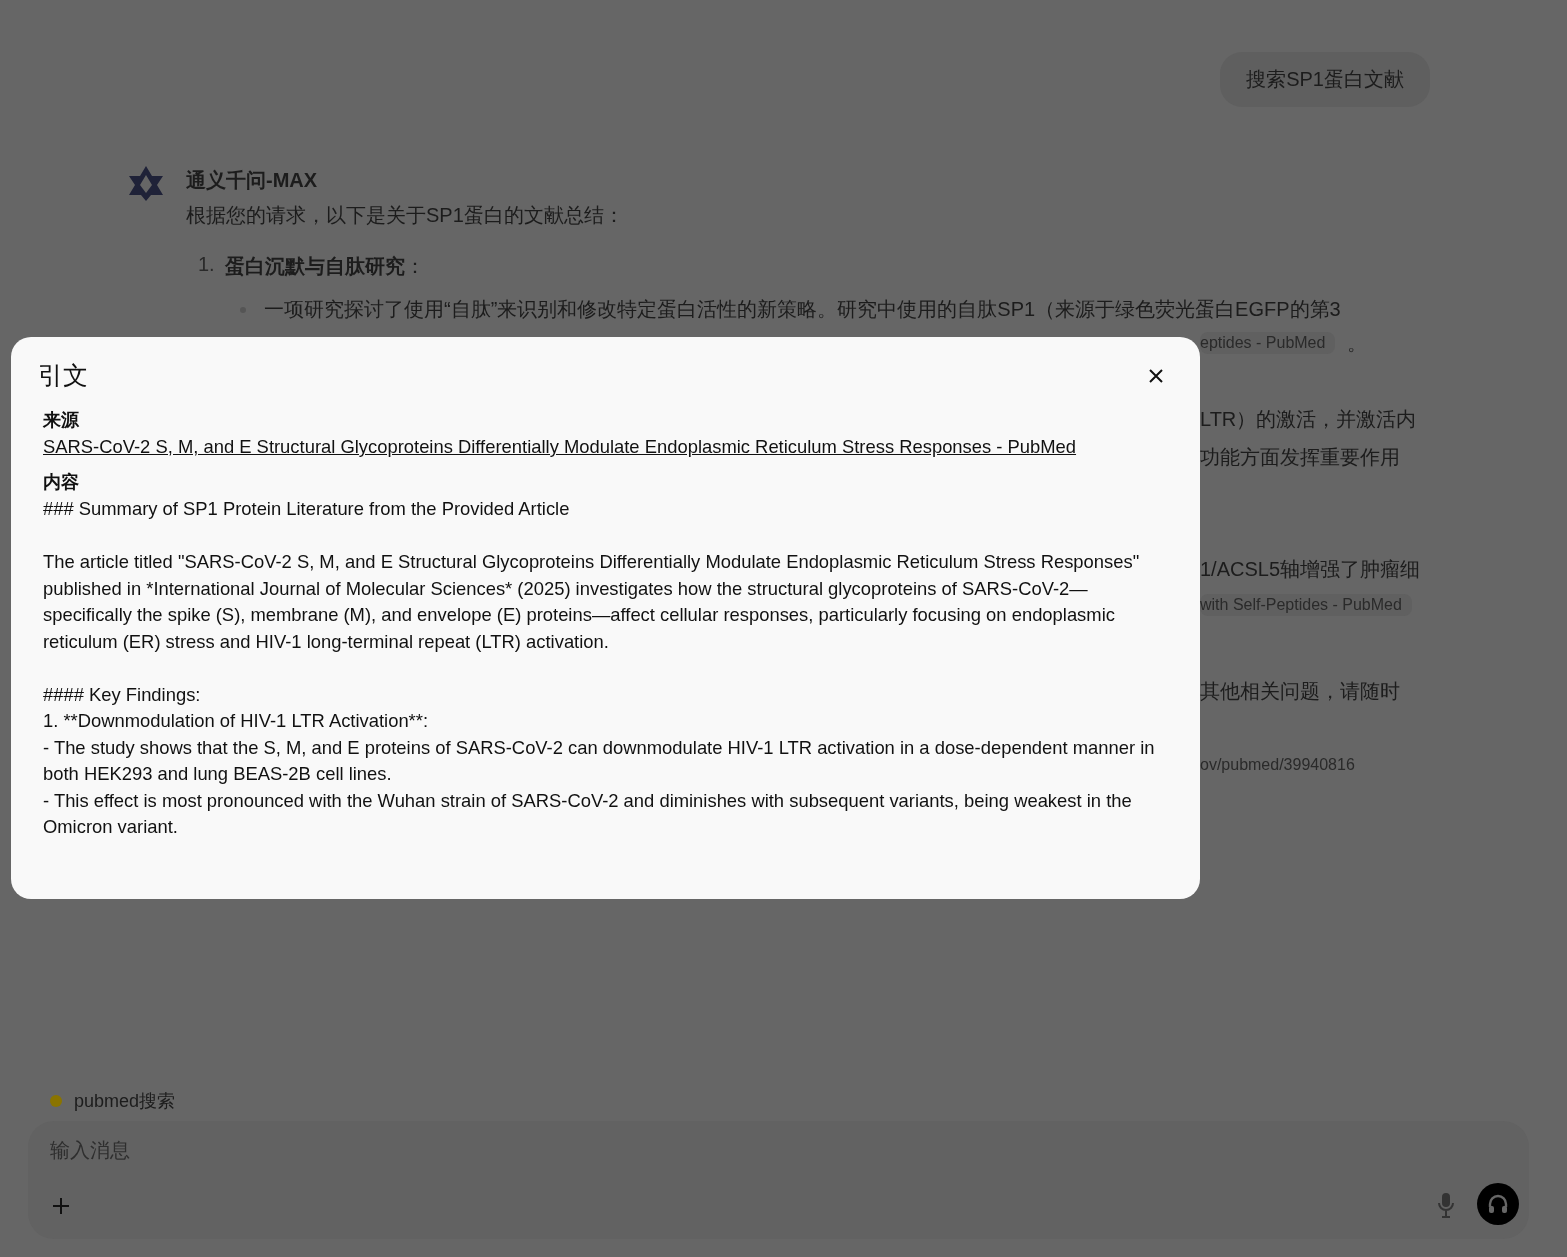  Describe the element at coordinates (307, 509) in the screenshot. I see `content-text: ### Summary of SP1 Protein Literature from the Provided Article` at that location.